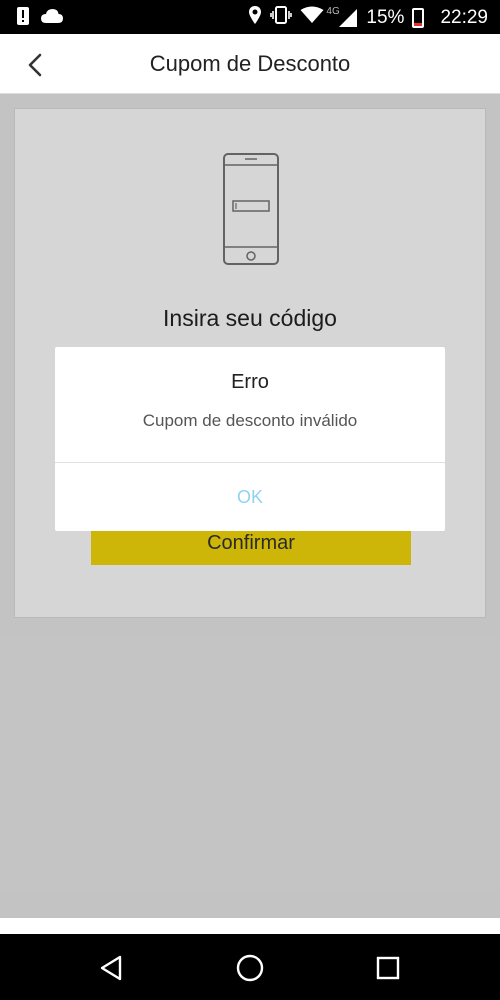 This screenshot has width=500, height=1000. I want to click on status-right-icons: 4G 15% 22:29, so click(368, 18).